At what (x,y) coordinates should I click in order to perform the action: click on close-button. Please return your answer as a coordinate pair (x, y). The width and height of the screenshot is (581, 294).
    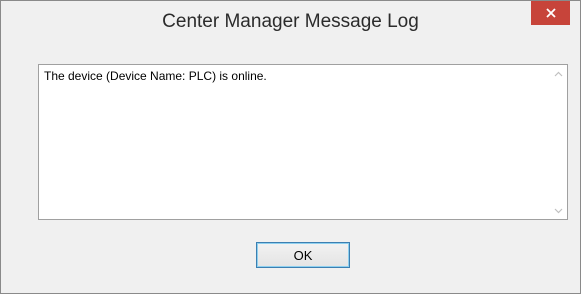
    Looking at the image, I should click on (550, 13).